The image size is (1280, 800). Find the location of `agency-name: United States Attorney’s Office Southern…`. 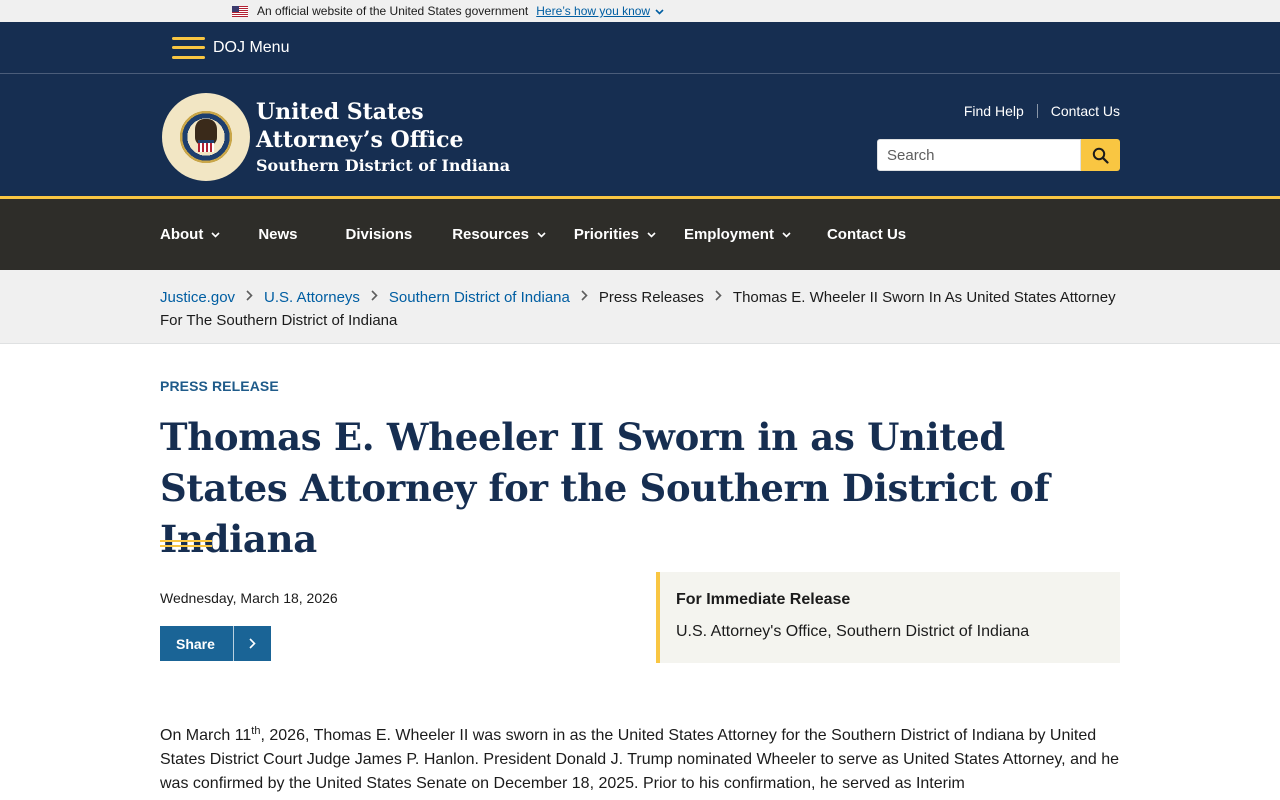

agency-name: United States Attorney’s Office Southern… is located at coordinates (383, 138).